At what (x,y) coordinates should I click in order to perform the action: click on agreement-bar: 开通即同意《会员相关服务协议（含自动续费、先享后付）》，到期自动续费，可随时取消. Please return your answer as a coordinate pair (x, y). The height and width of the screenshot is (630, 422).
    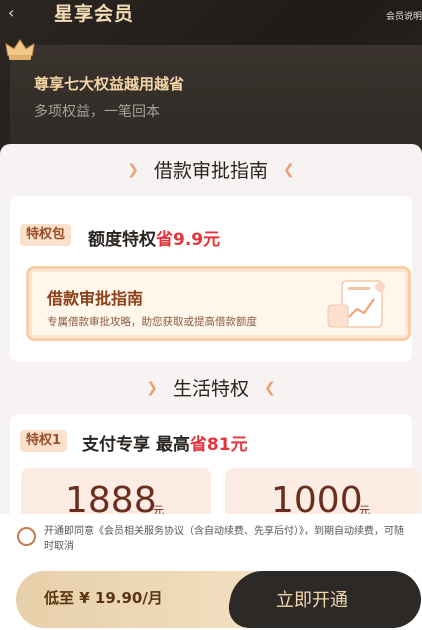
    Looking at the image, I should click on (211, 542).